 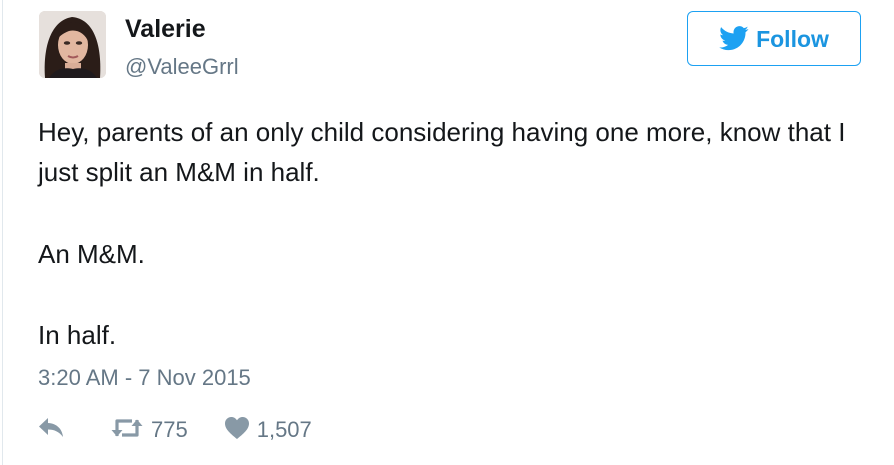 What do you see at coordinates (284, 429) in the screenshot?
I see `like-count: 1,507` at bounding box center [284, 429].